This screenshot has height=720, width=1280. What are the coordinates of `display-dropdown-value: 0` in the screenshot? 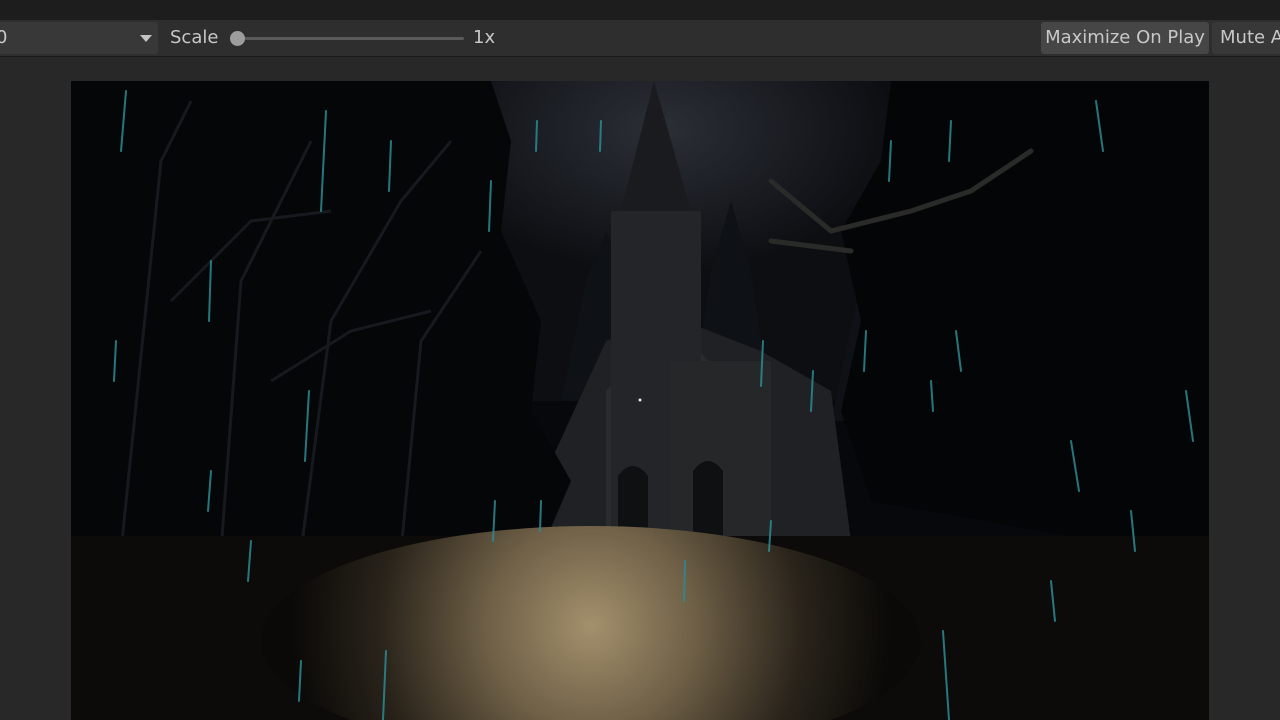 It's located at (4, 37).